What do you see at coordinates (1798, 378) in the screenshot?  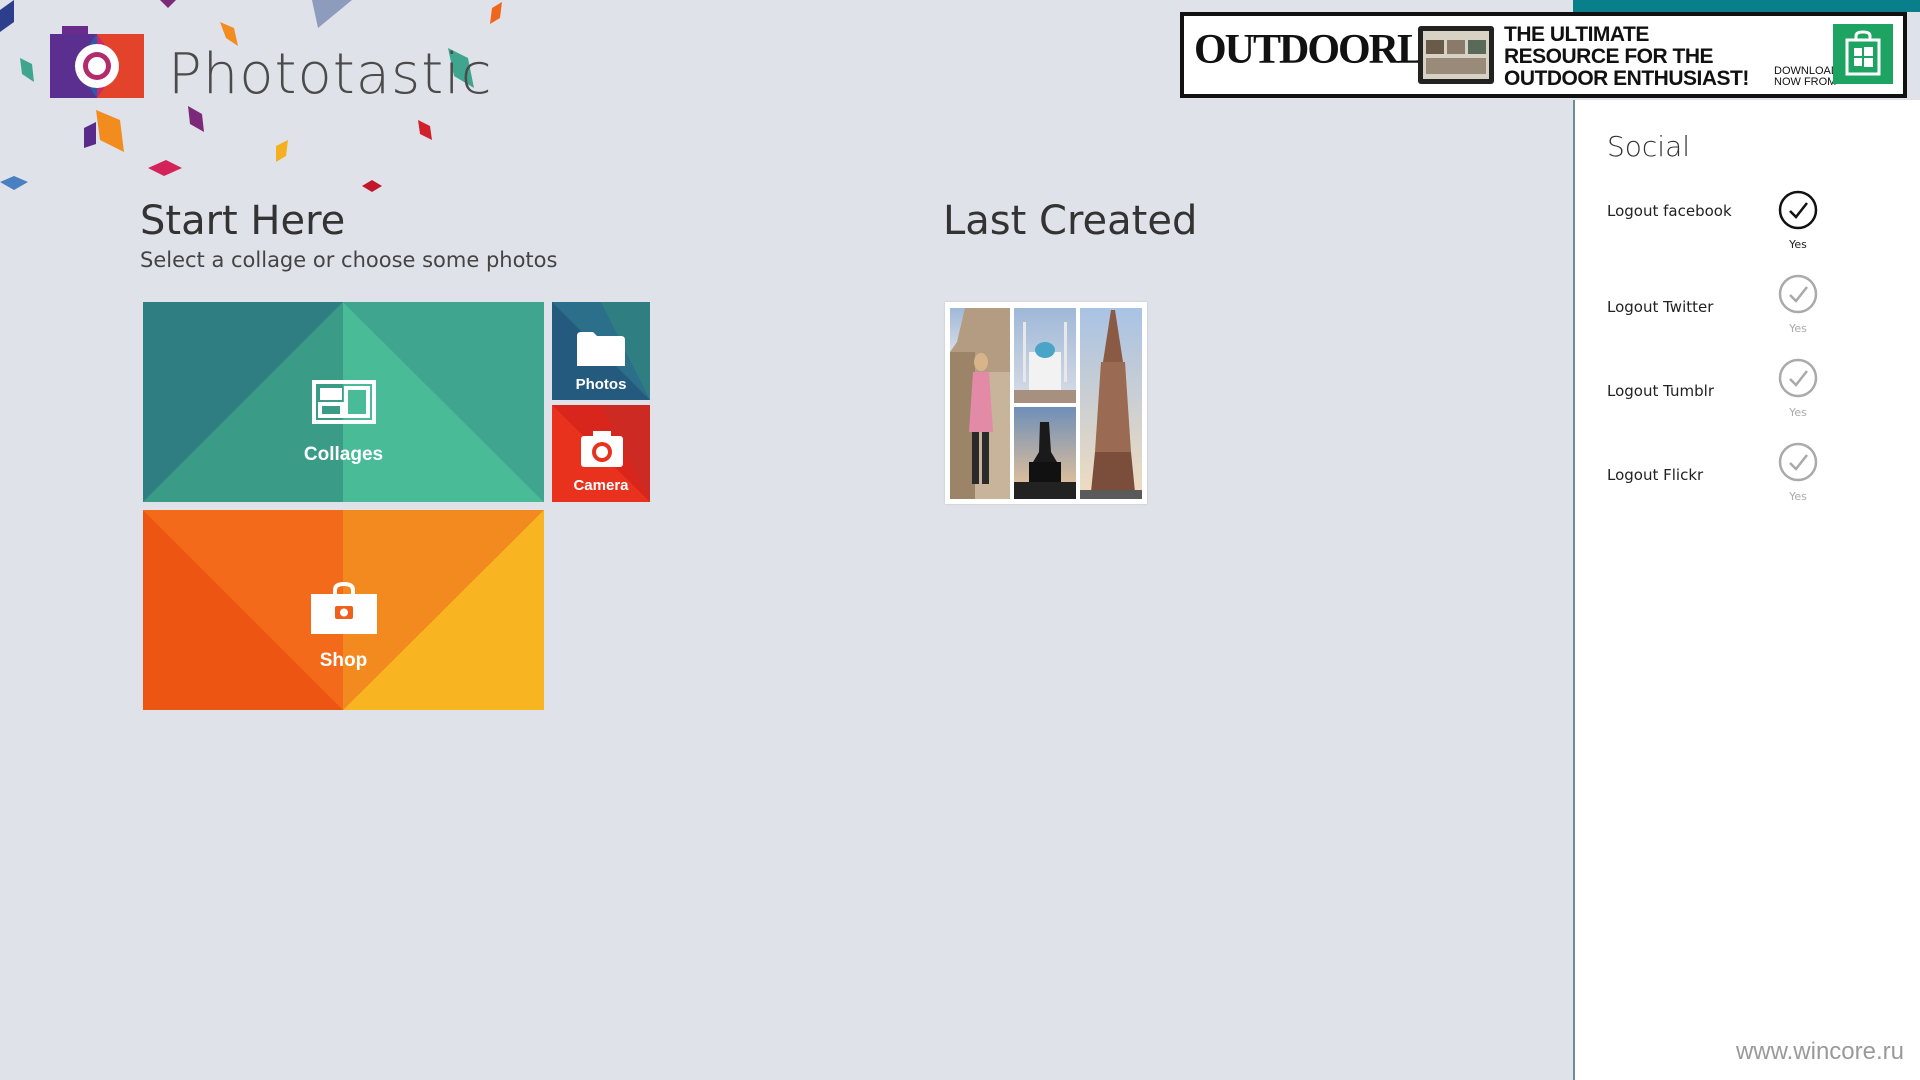 I see `logout-tumblr-toggle` at bounding box center [1798, 378].